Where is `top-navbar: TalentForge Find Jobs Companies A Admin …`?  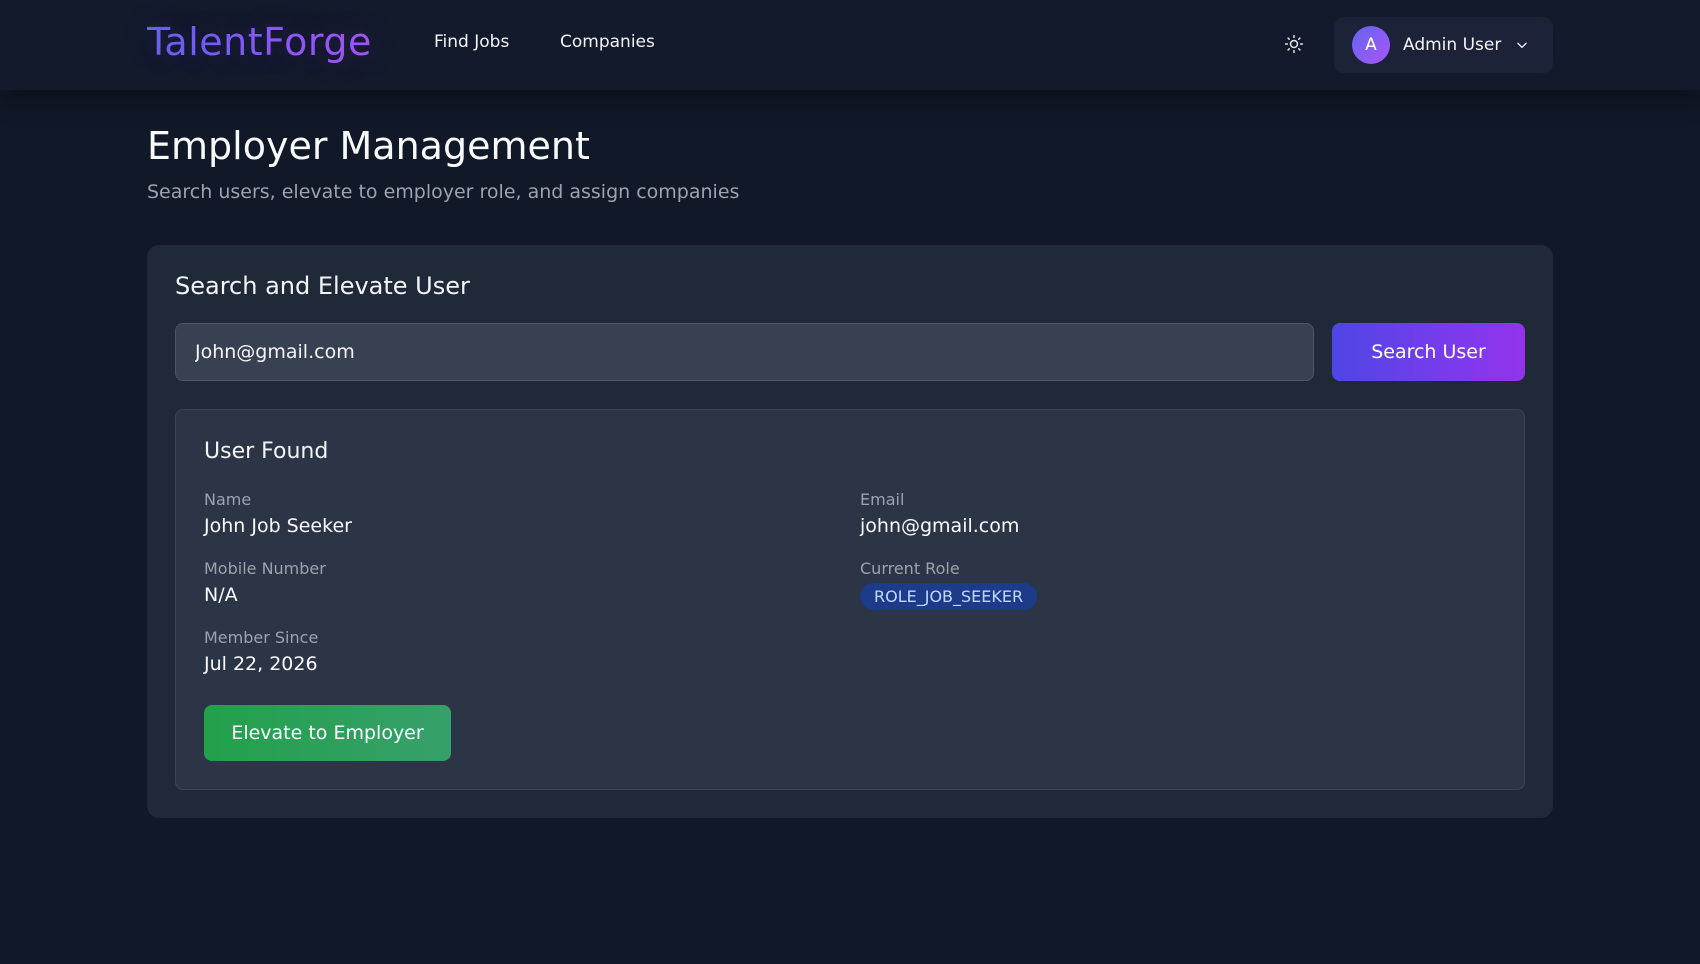 top-navbar: TalentForge Find Jobs Companies A Admin … is located at coordinates (850, 45).